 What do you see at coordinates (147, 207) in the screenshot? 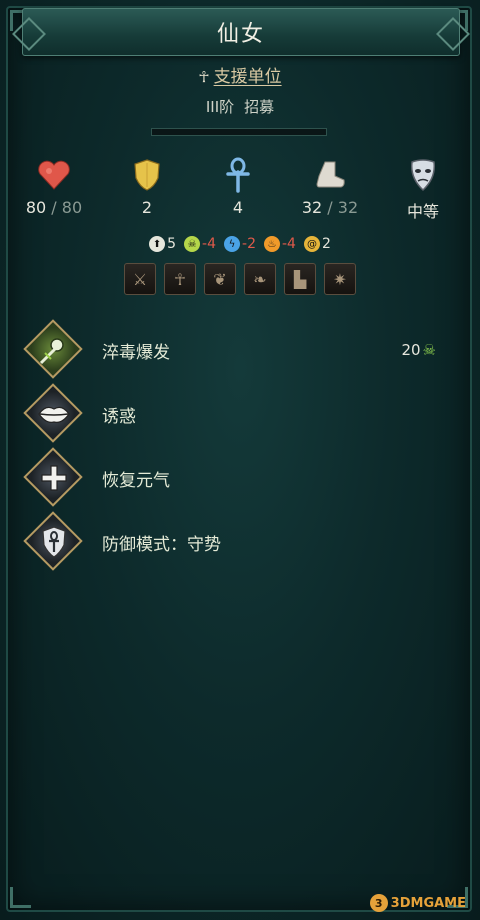
I see `defense-value: 2` at bounding box center [147, 207].